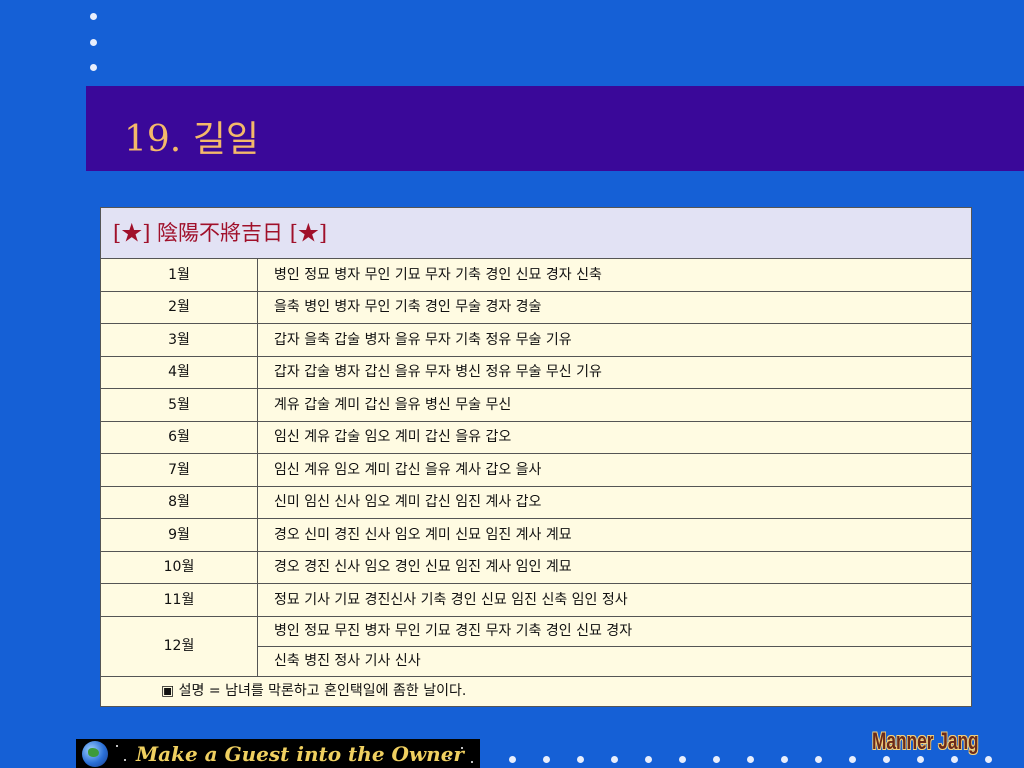 This screenshot has width=1024, height=768. Describe the element at coordinates (300, 754) in the screenshot. I see `banner-text: Make a Guest into the Owner` at that location.